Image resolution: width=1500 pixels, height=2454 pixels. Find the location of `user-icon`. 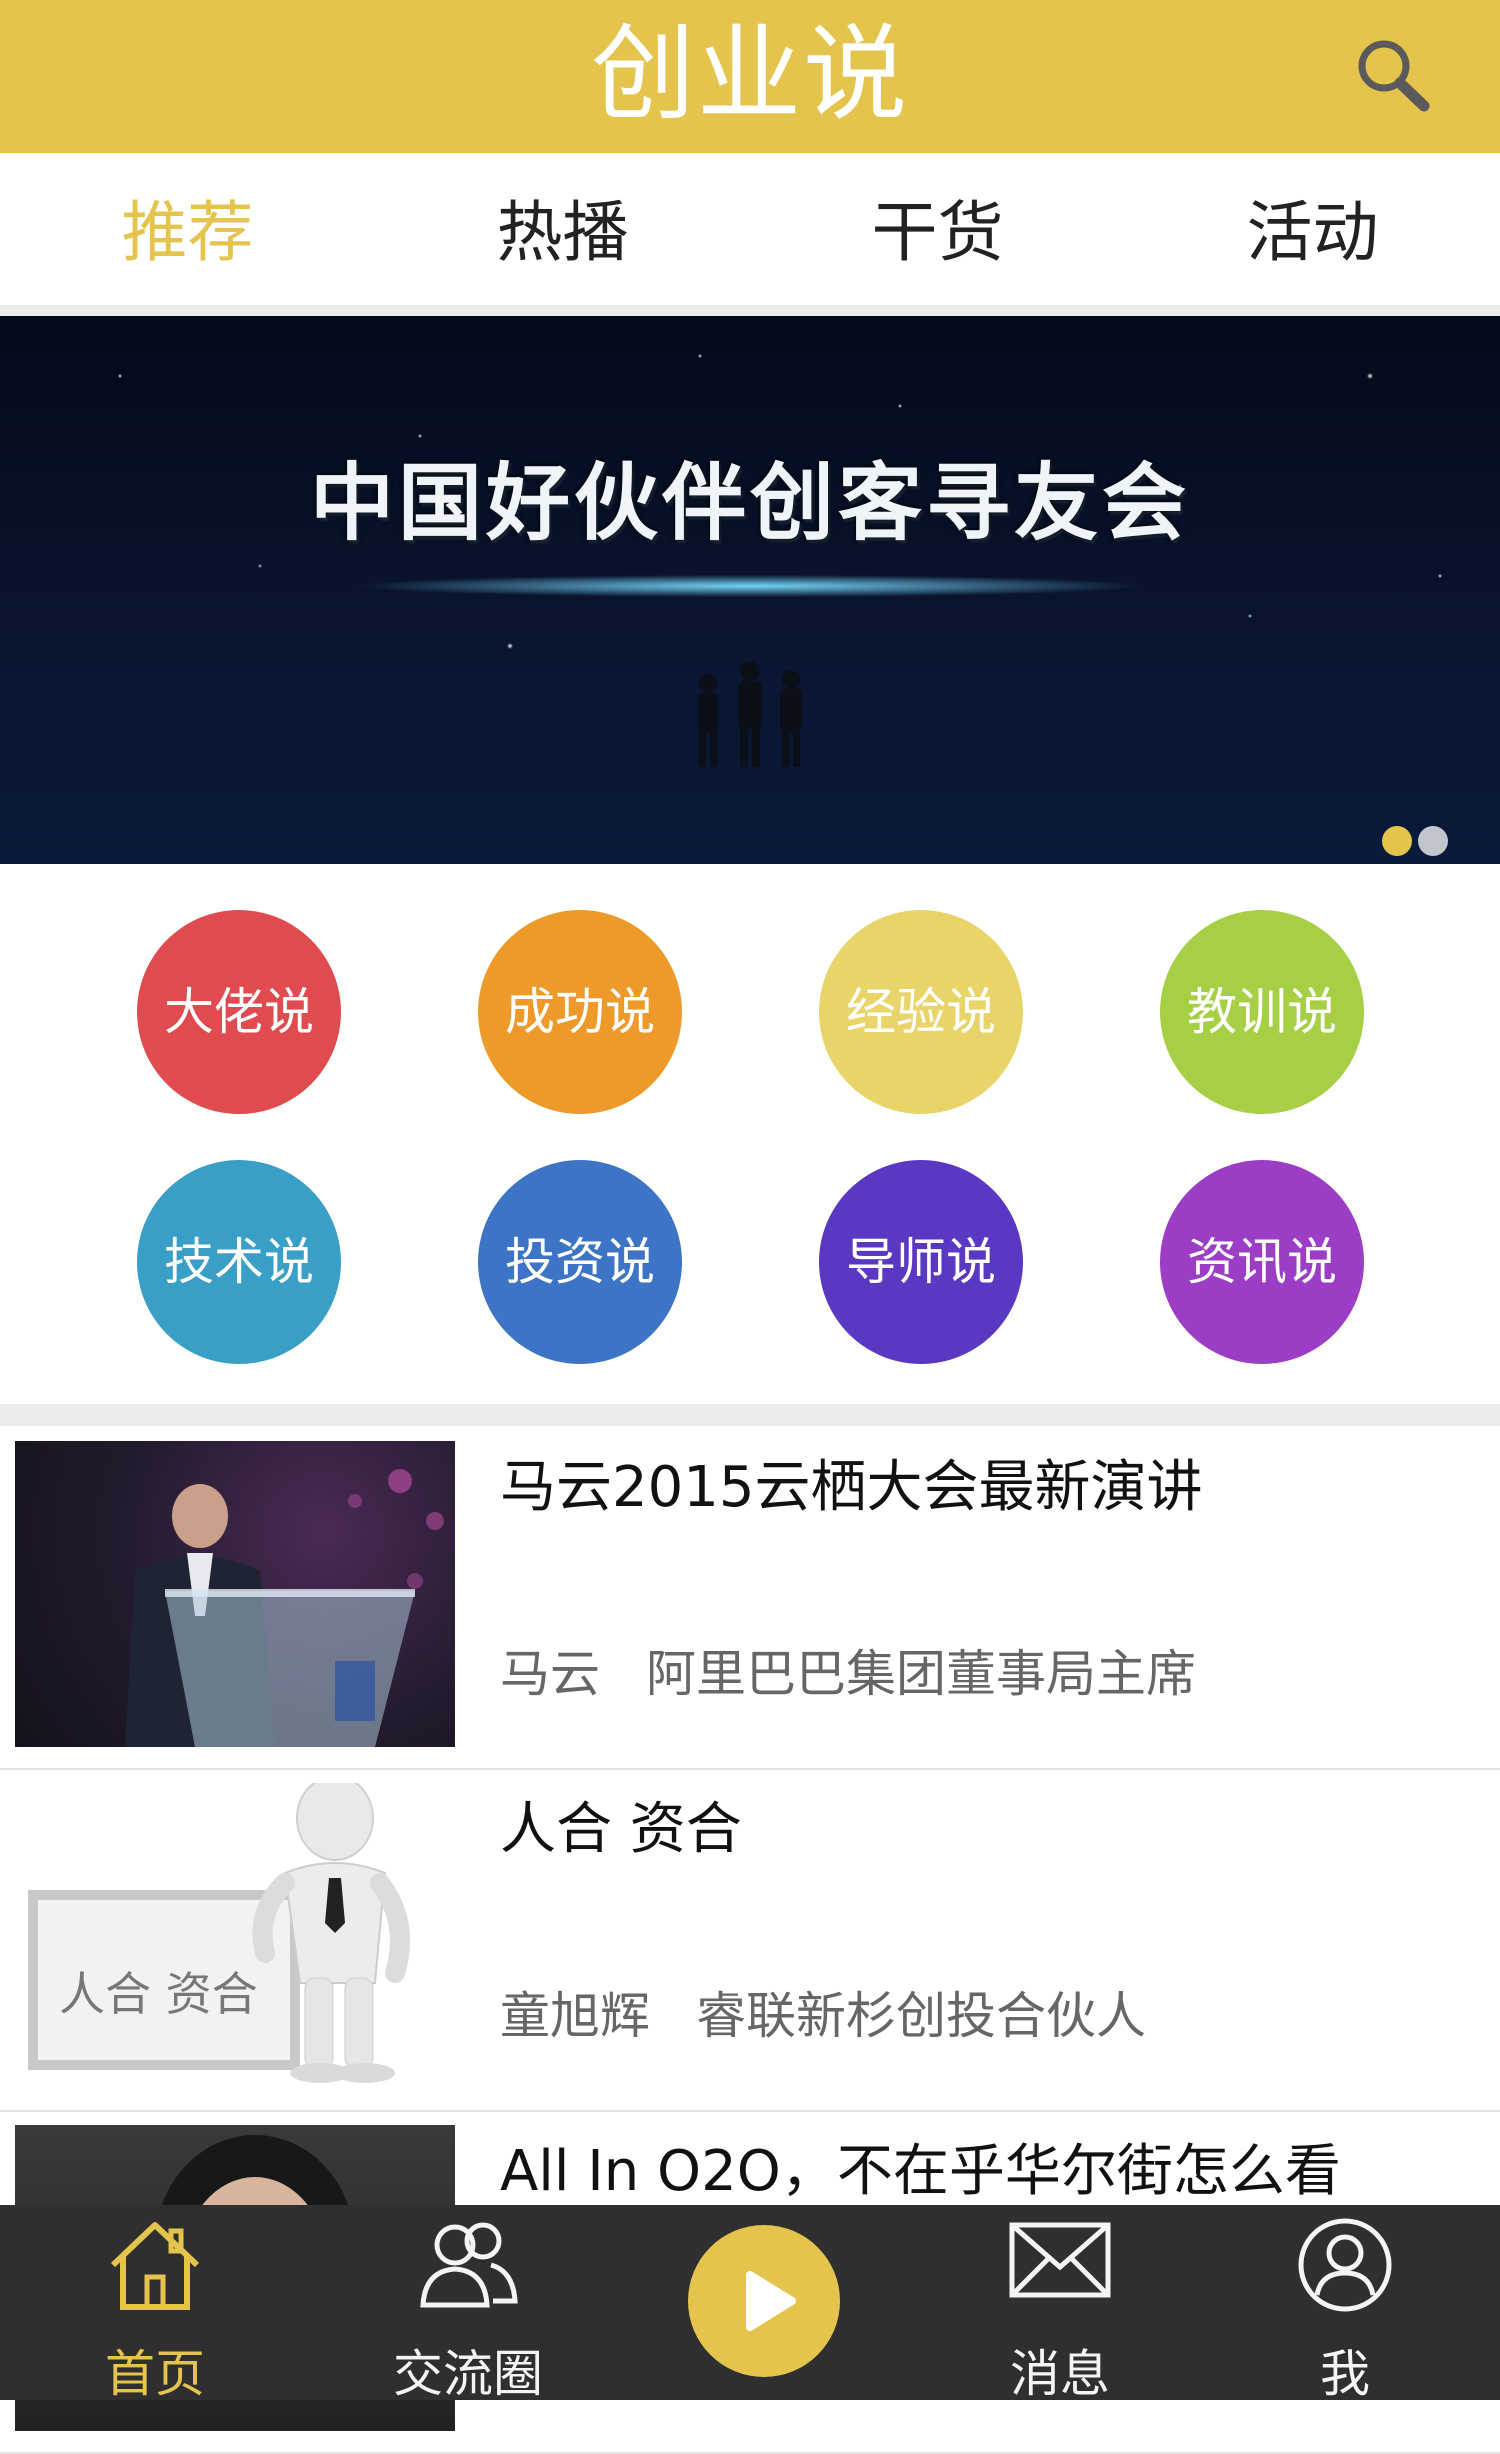

user-icon is located at coordinates (1345, 2265).